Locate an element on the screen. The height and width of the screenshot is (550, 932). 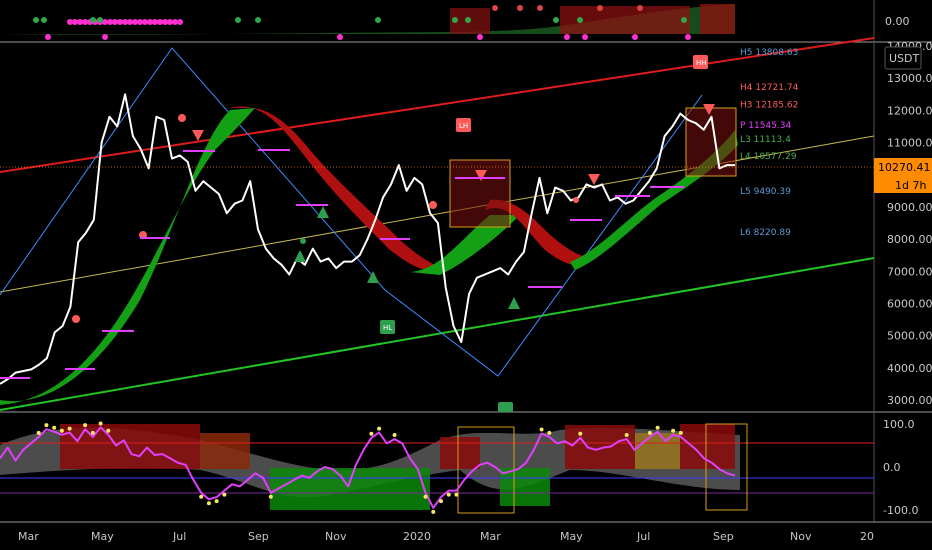
y-tick-label: 5000.00 is located at coordinates (909, 336).